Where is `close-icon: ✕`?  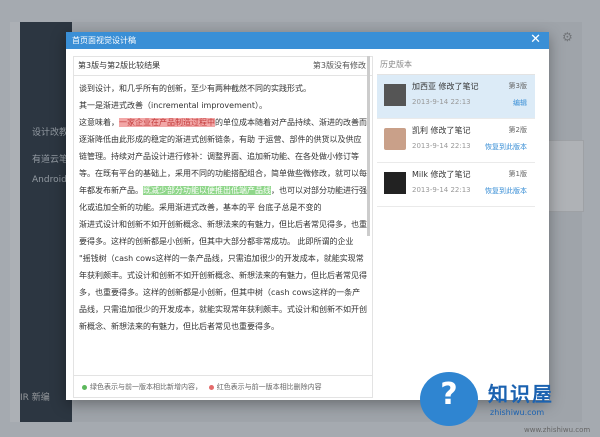 close-icon: ✕ is located at coordinates (535, 39).